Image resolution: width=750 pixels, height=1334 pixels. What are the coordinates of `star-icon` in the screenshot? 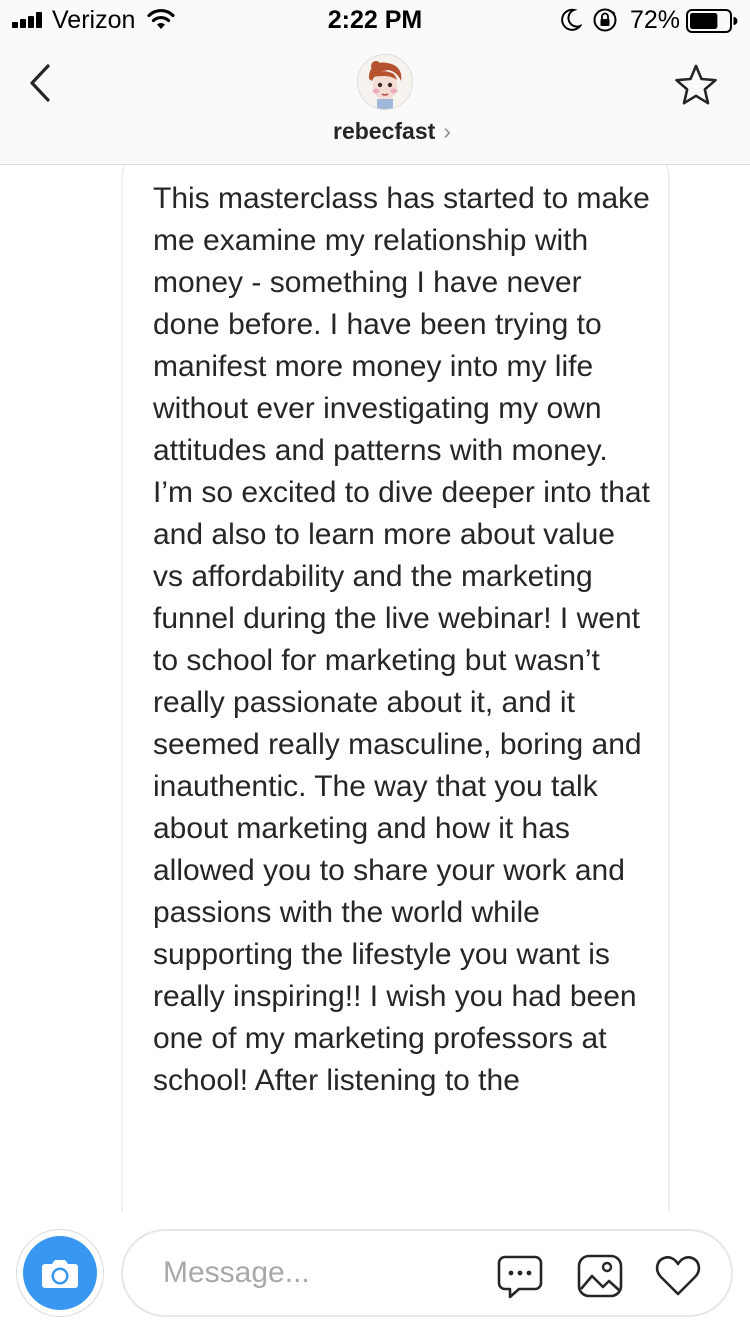 It's located at (696, 86).